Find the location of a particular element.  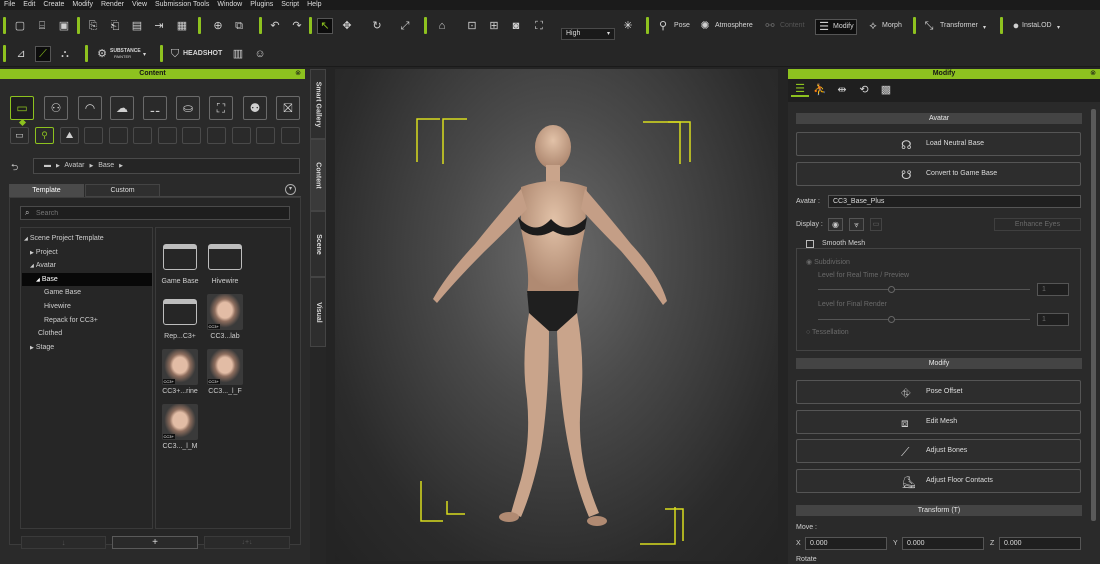

menu-file: File is located at coordinates (9, 5).